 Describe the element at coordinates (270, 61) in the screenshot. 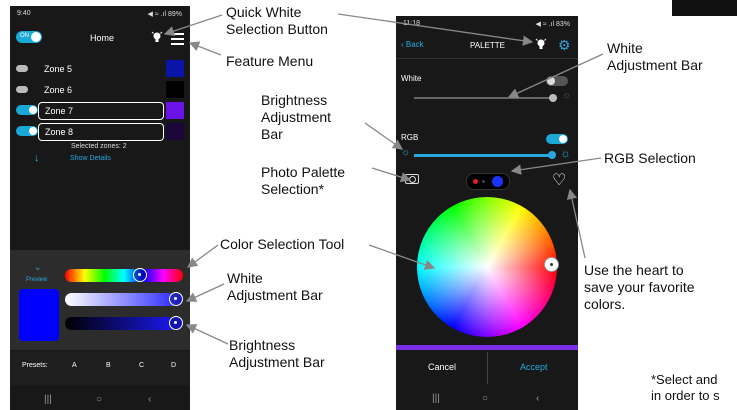

I see `annotation-feature-menu: Feature Menu` at that location.